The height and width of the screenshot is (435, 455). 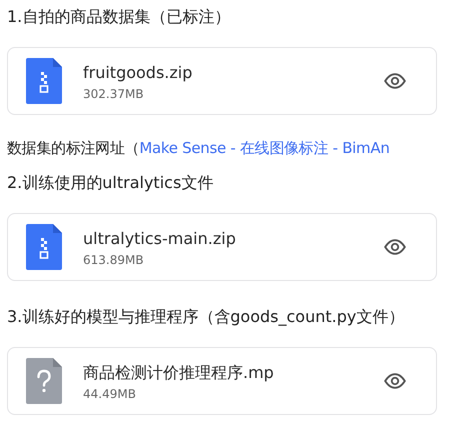 What do you see at coordinates (222, 81) in the screenshot?
I see `file-card: fruitgoods.zip 302.37MB` at bounding box center [222, 81].